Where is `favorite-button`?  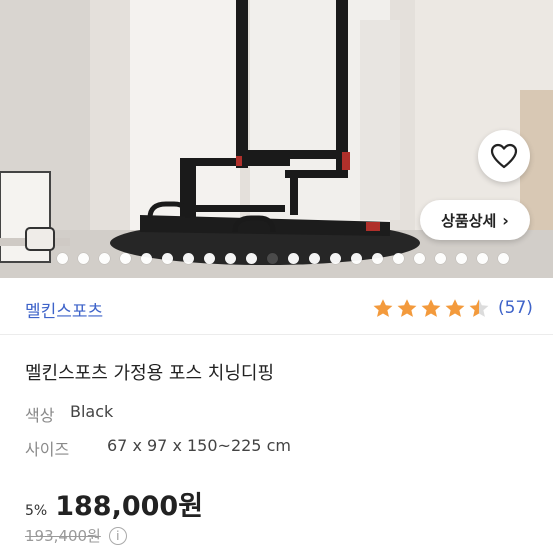
favorite-button is located at coordinates (504, 156).